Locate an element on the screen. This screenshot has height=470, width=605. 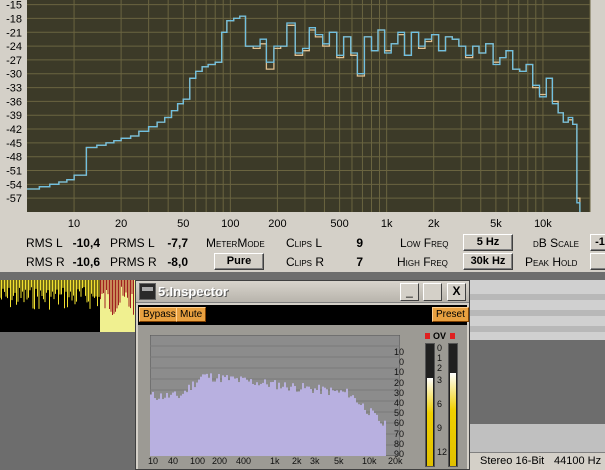
meter-mode-label: MeterMode is located at coordinates (235, 243).